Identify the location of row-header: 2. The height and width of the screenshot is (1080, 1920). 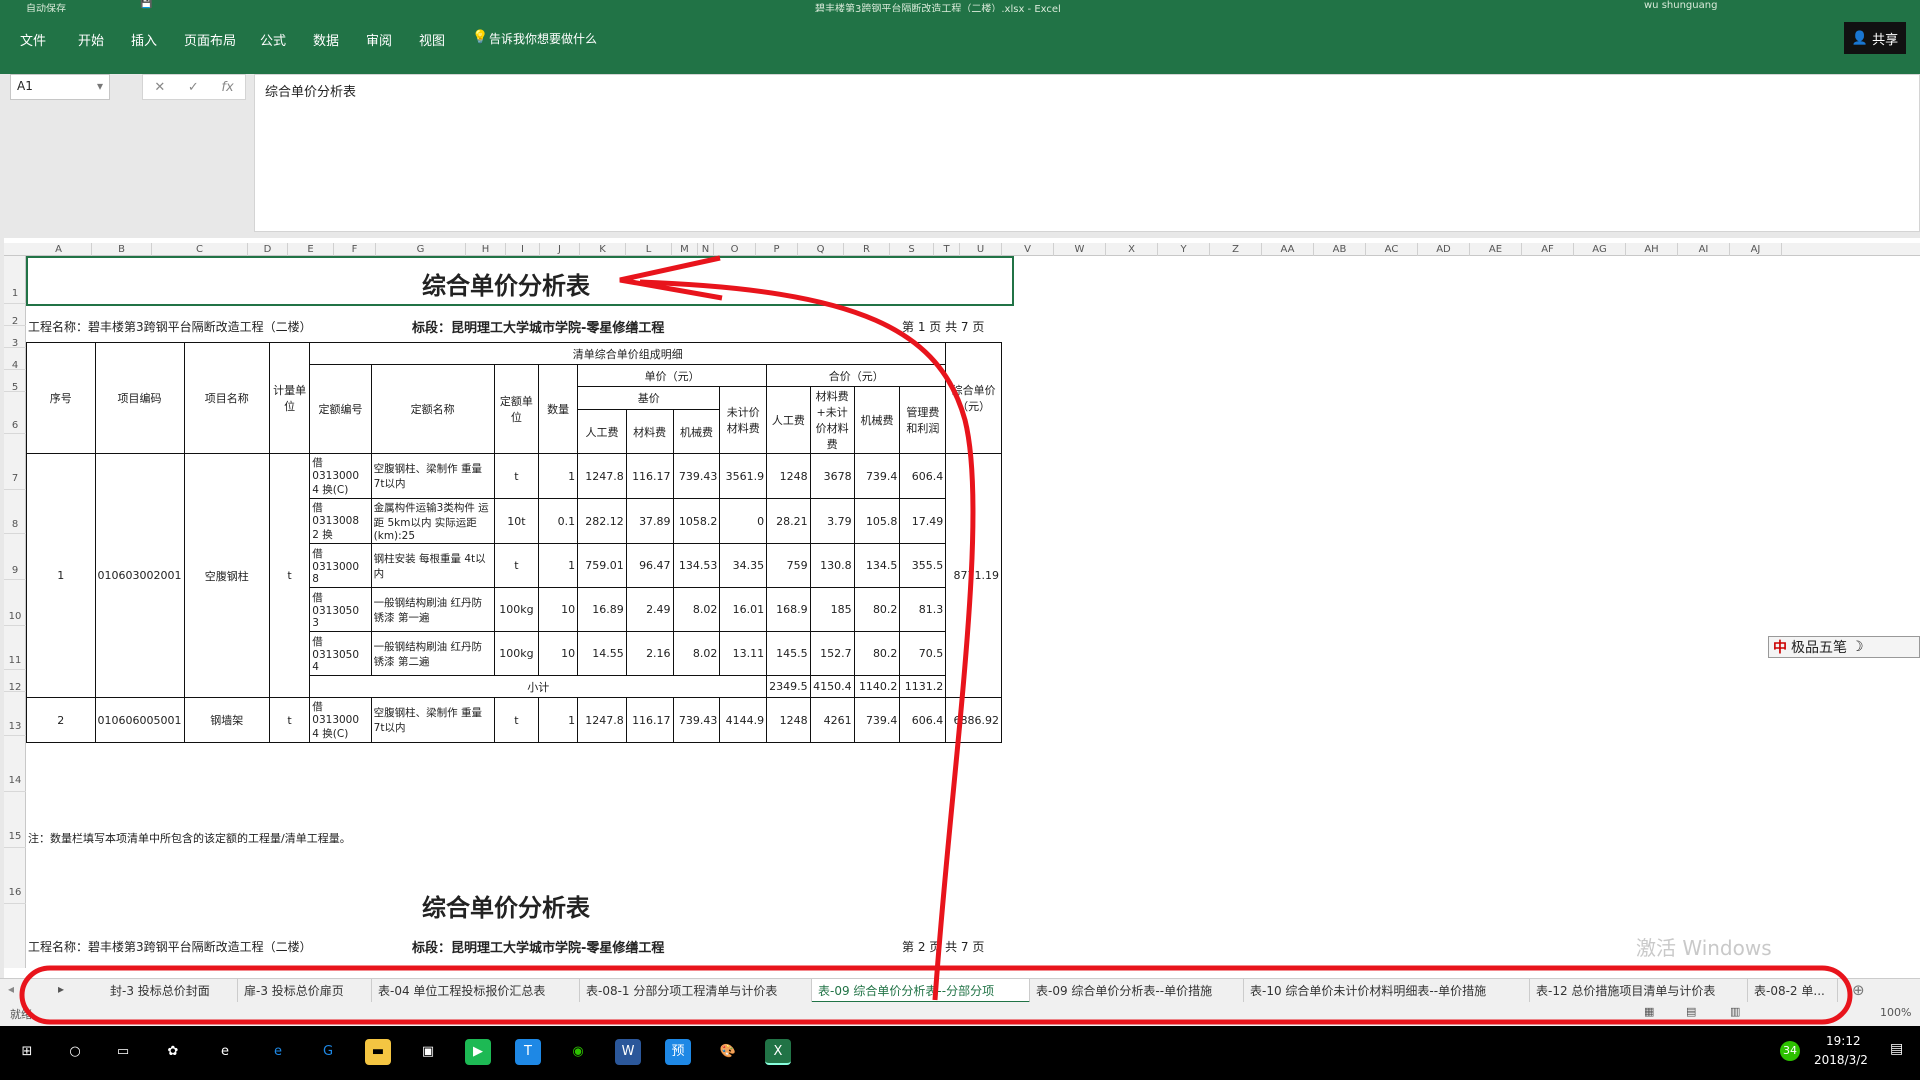
(15, 315).